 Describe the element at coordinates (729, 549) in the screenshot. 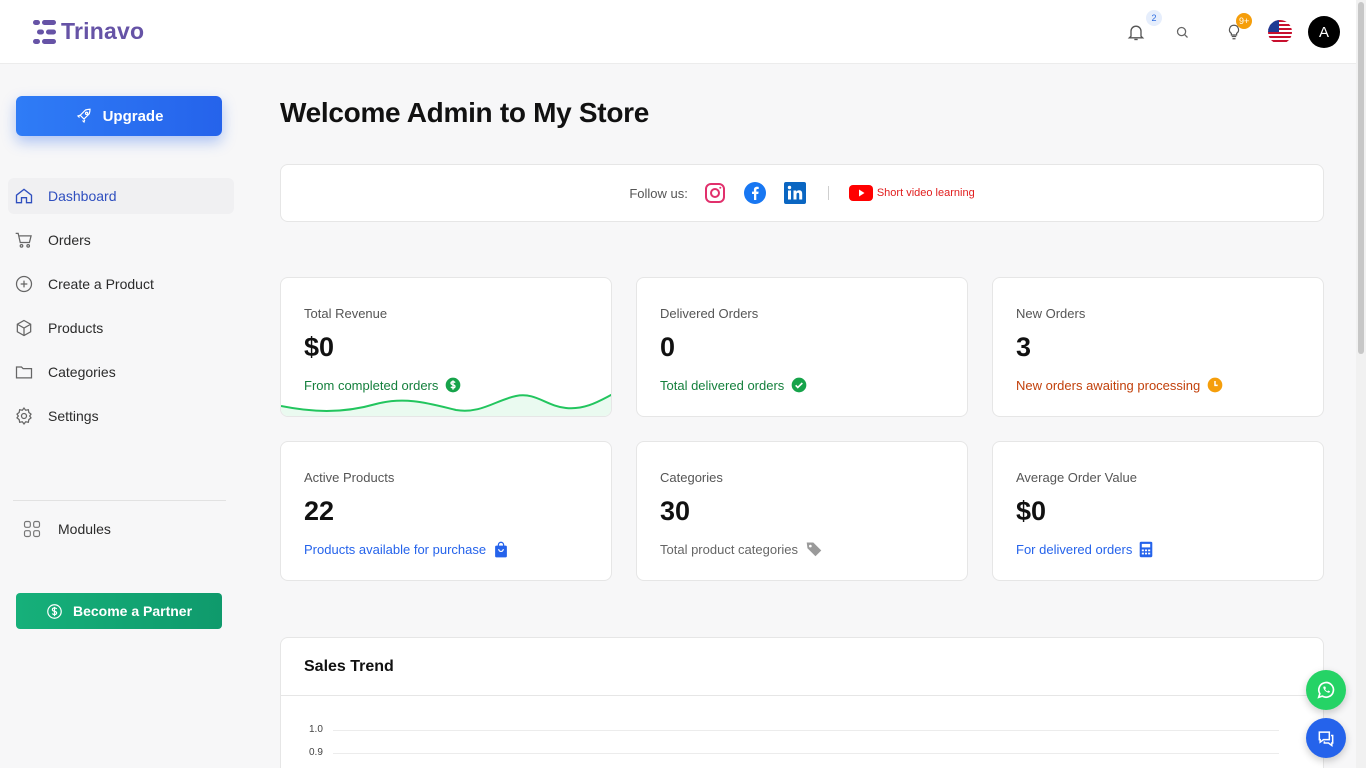

I see `stat-sub-label: Total product categories` at that location.